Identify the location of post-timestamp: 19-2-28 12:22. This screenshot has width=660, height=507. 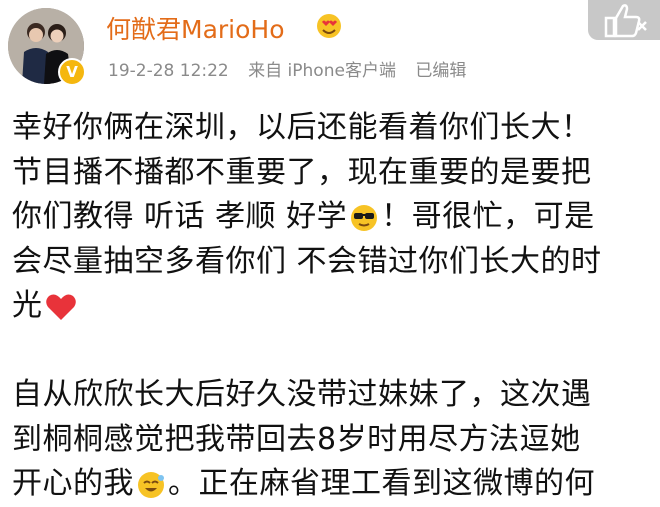
(168, 71).